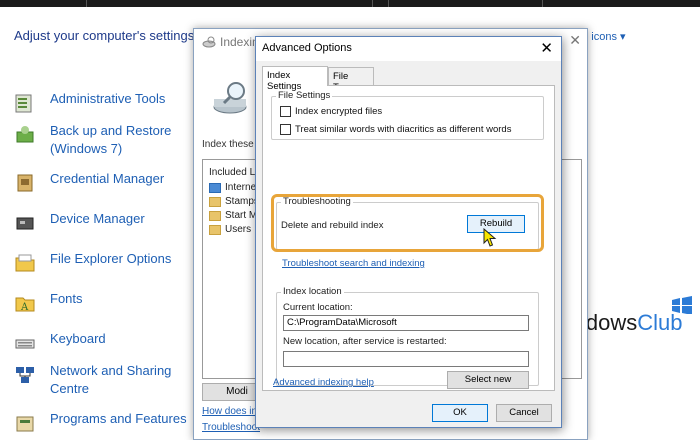  What do you see at coordinates (406, 359) in the screenshot?
I see `new-location-field` at bounding box center [406, 359].